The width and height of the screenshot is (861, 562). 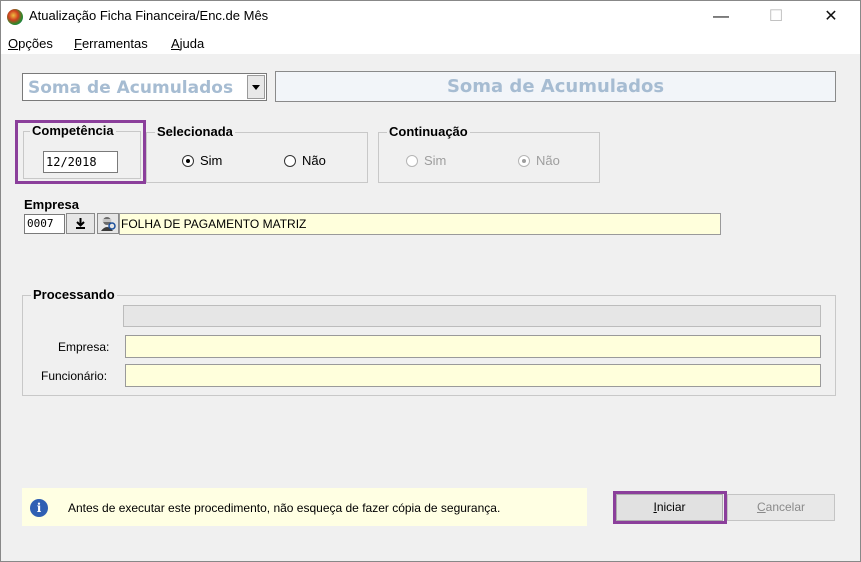 I want to click on cancelar-button: Cancelar, so click(x=781, y=507).